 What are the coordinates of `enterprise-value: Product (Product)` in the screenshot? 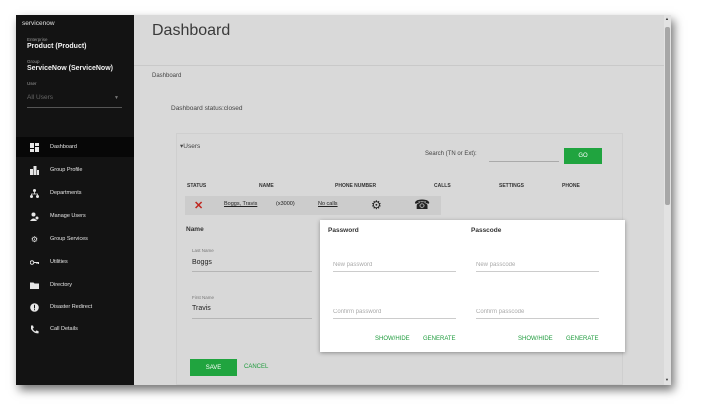 It's located at (57, 46).